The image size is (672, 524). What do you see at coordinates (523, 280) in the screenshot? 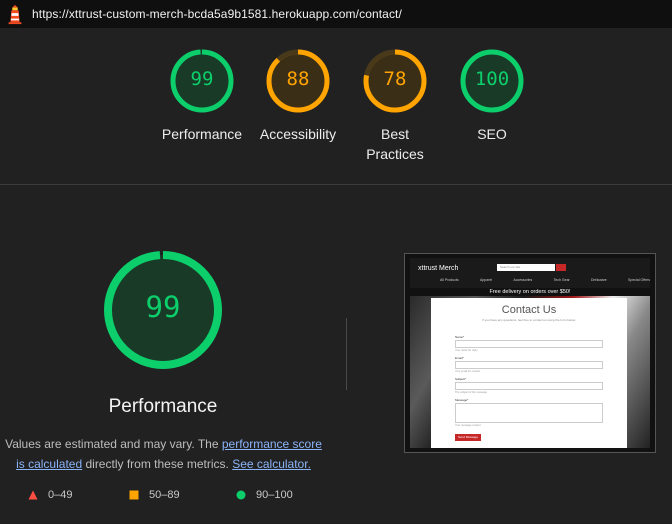
I see `thumb-menu-item: Accessories` at bounding box center [523, 280].